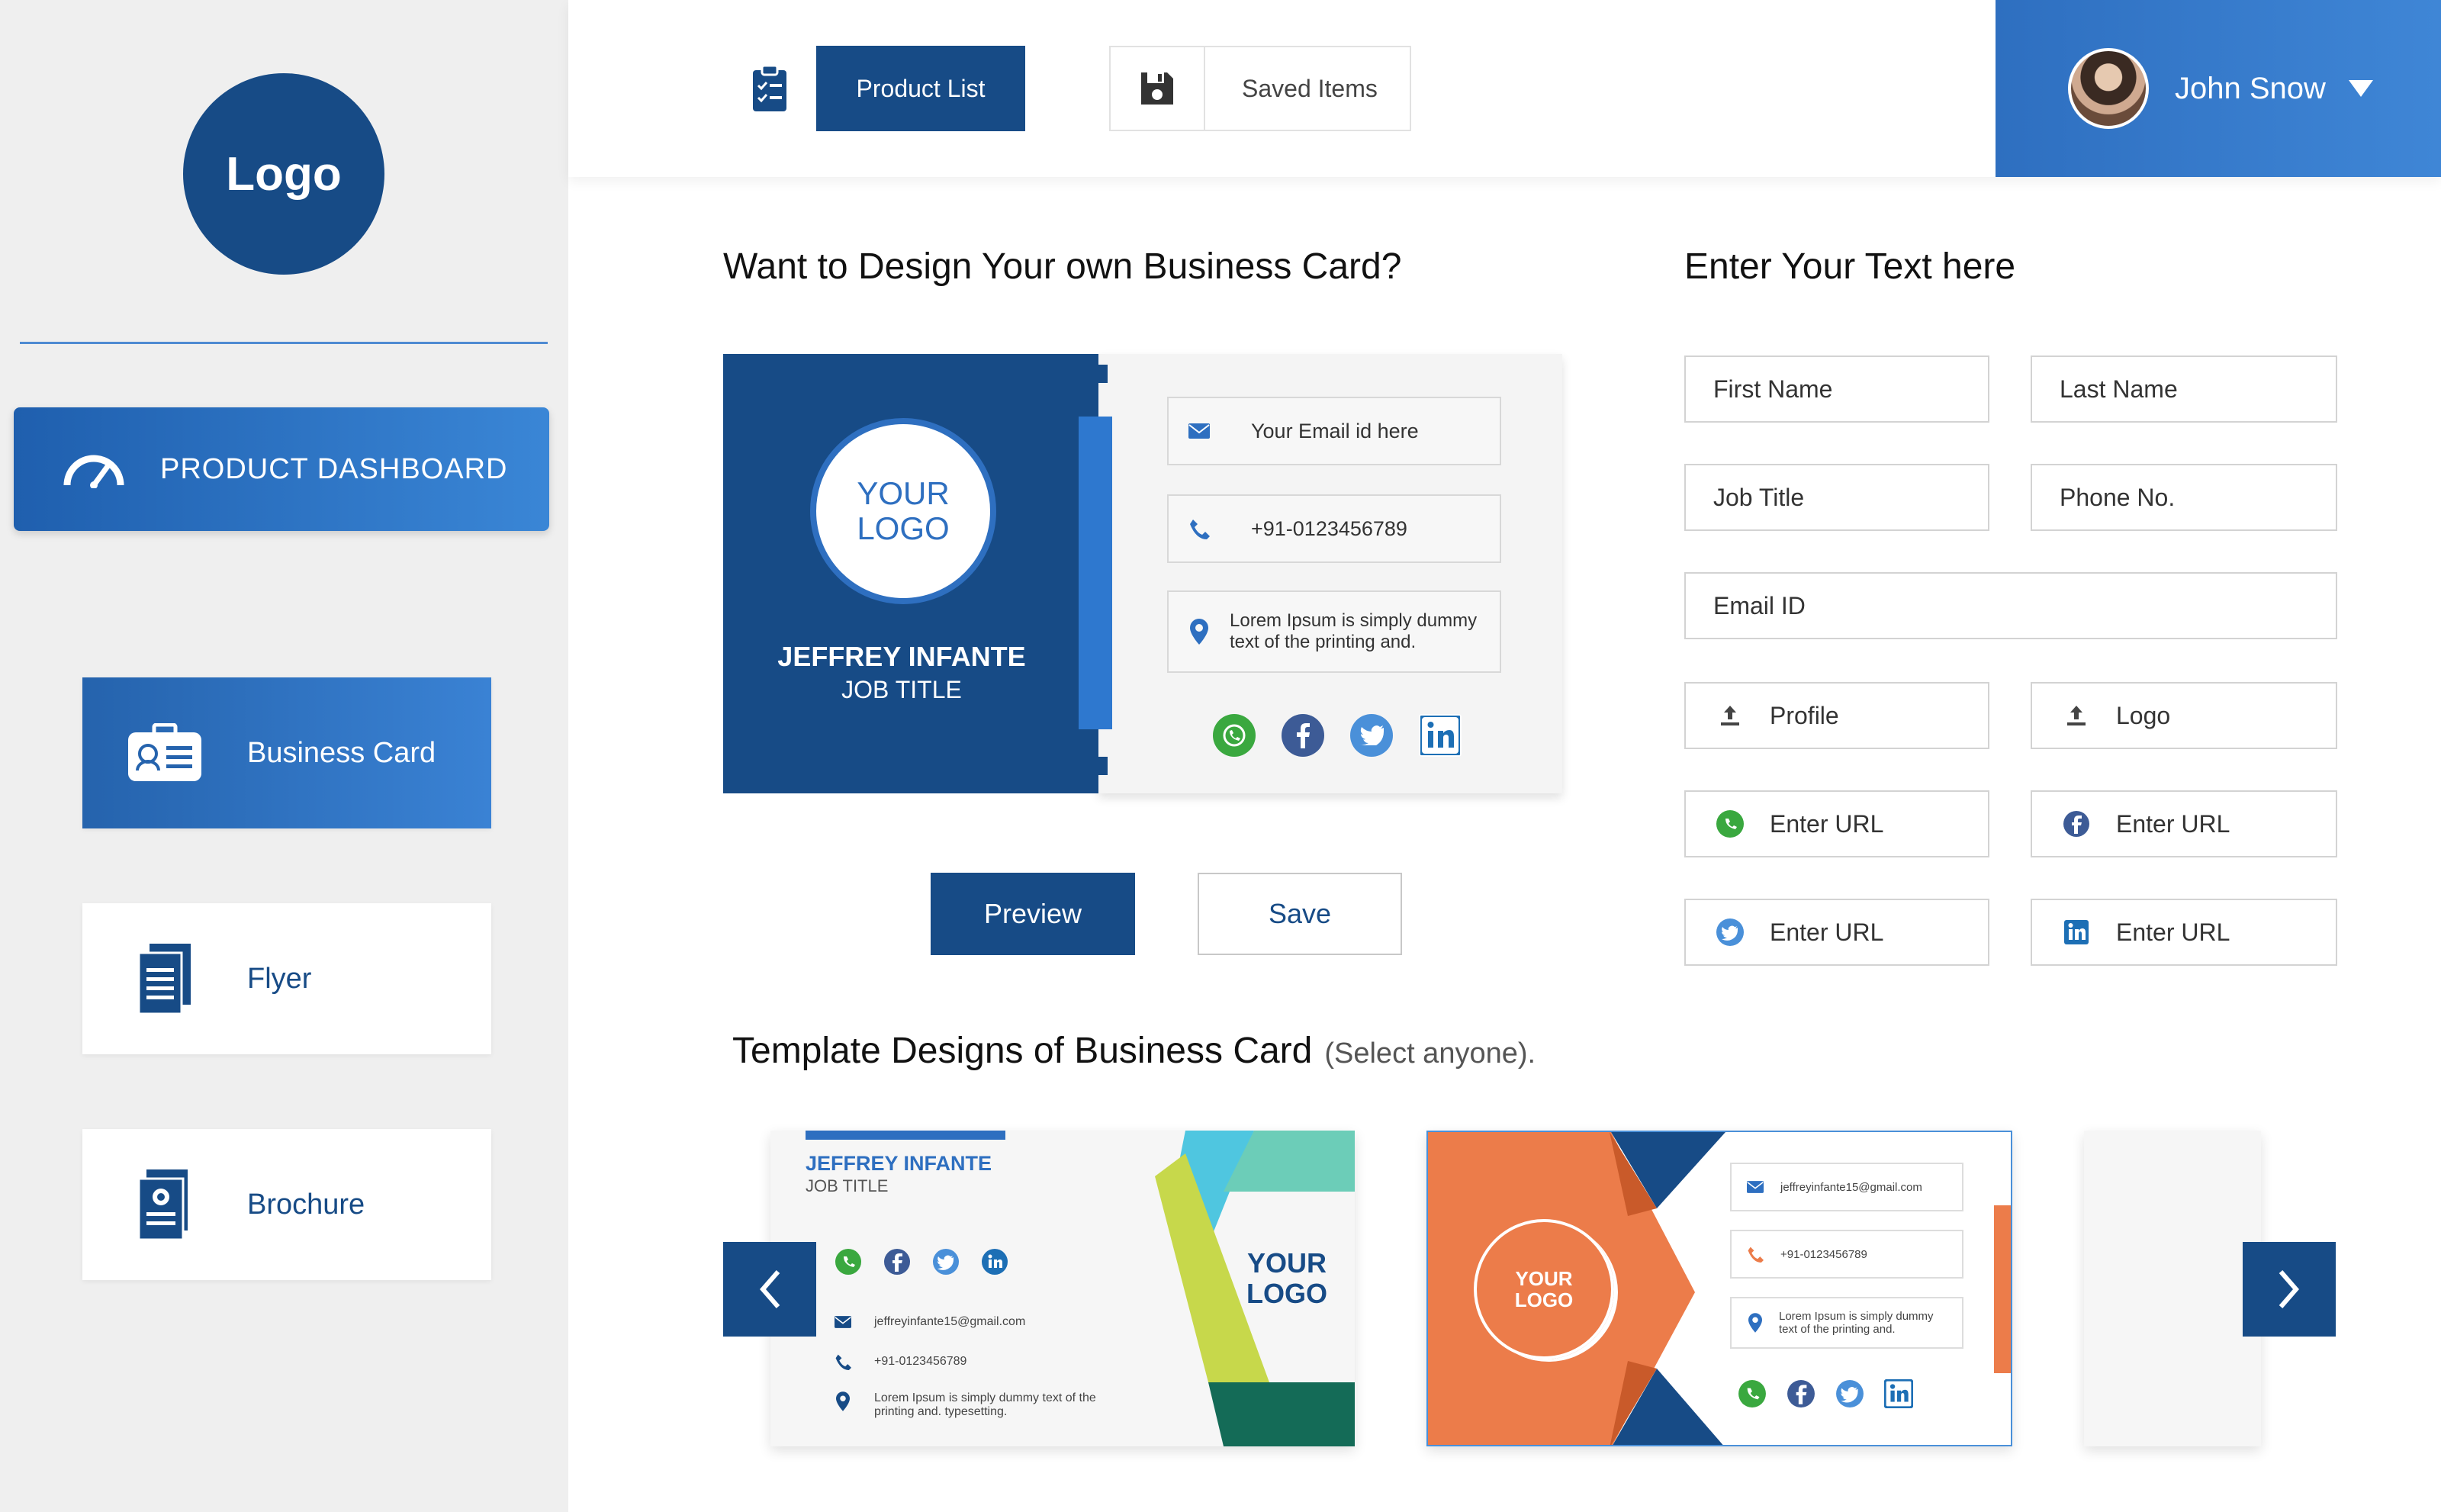 The width and height of the screenshot is (2441, 1512). Describe the element at coordinates (283, 174) in the screenshot. I see `logo: Logo` at that location.